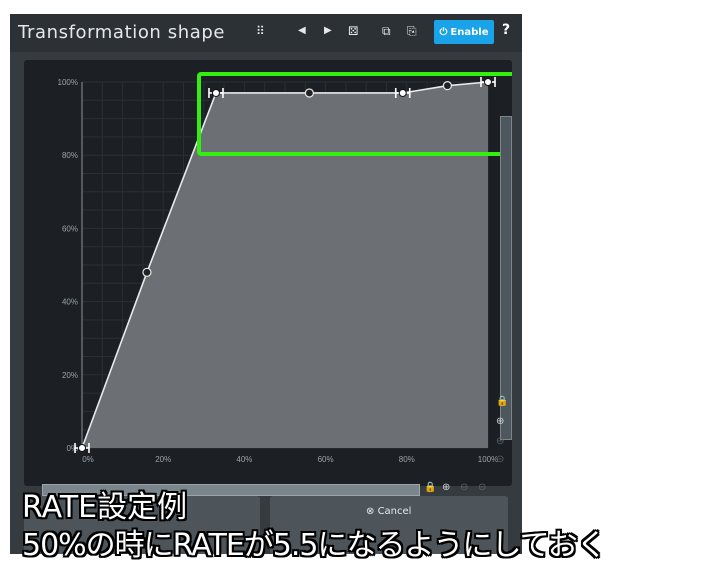  Describe the element at coordinates (464, 487) in the screenshot. I see `h-zoom-out-icon: ⊖` at that location.